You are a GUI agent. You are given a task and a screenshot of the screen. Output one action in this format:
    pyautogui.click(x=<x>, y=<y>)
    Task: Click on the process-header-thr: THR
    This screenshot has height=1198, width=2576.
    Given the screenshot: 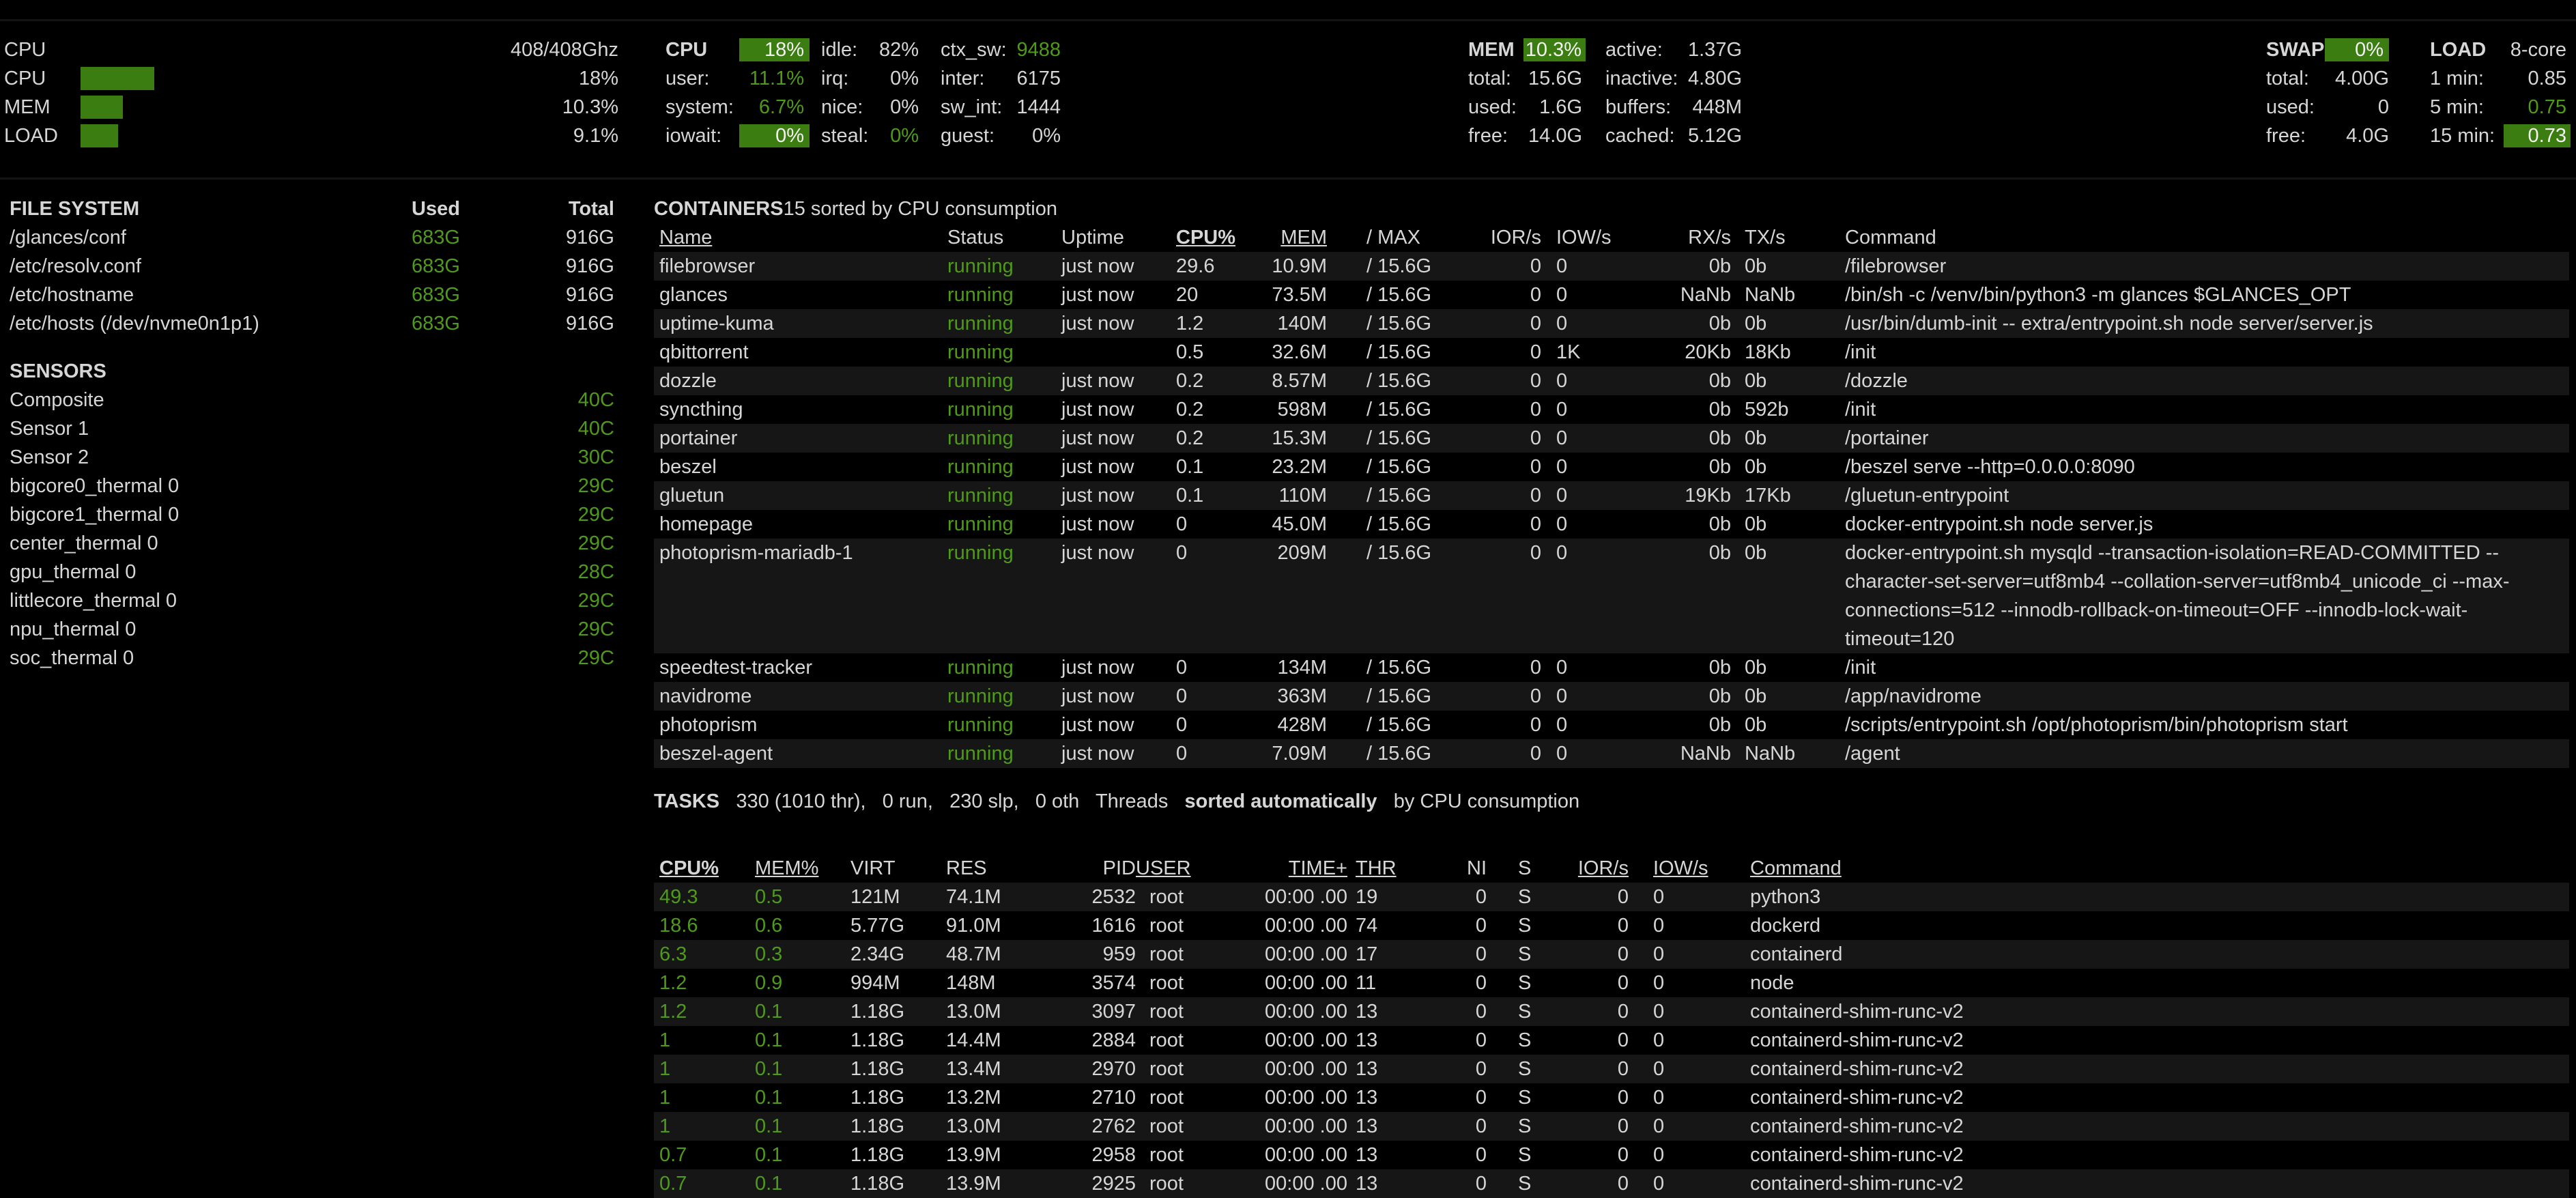 What is the action you would take?
    pyautogui.click(x=1376, y=868)
    